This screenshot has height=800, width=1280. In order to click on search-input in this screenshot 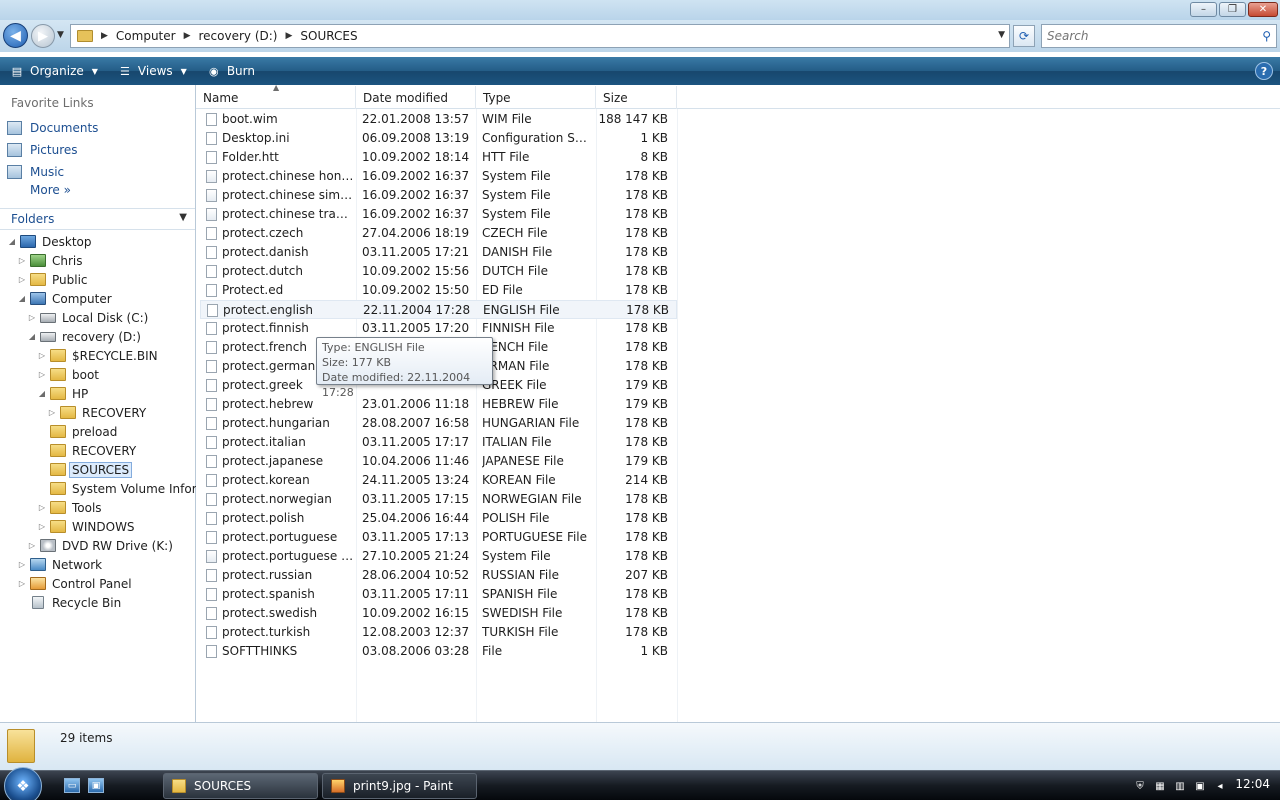, I will do `click(1147, 36)`.